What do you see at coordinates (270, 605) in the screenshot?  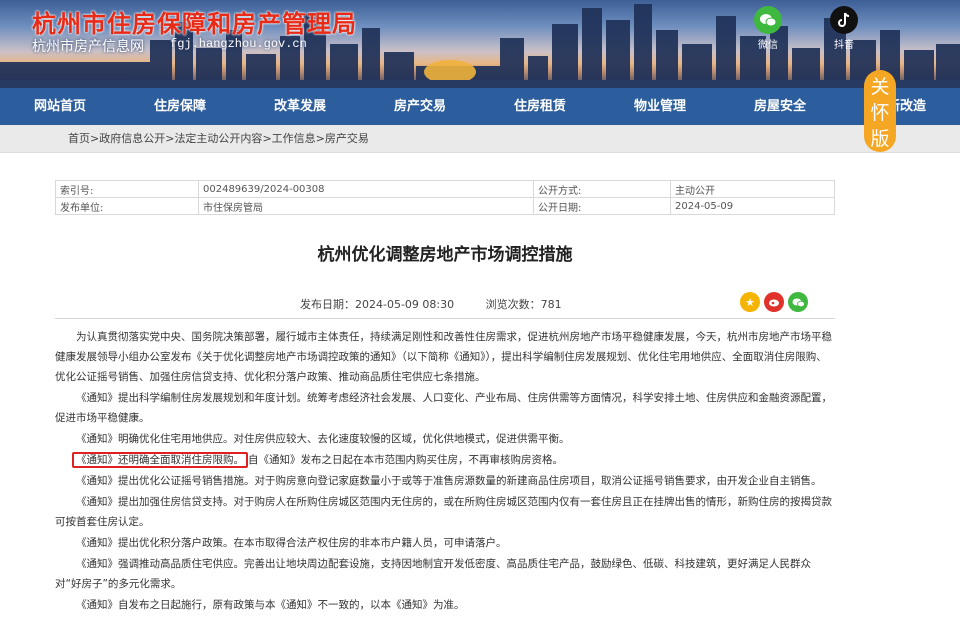 I see `paragraph-effective: 《通知》自发布之日起施行，原有政策与本《通知》不一致的，以本《通知》为准。` at bounding box center [270, 605].